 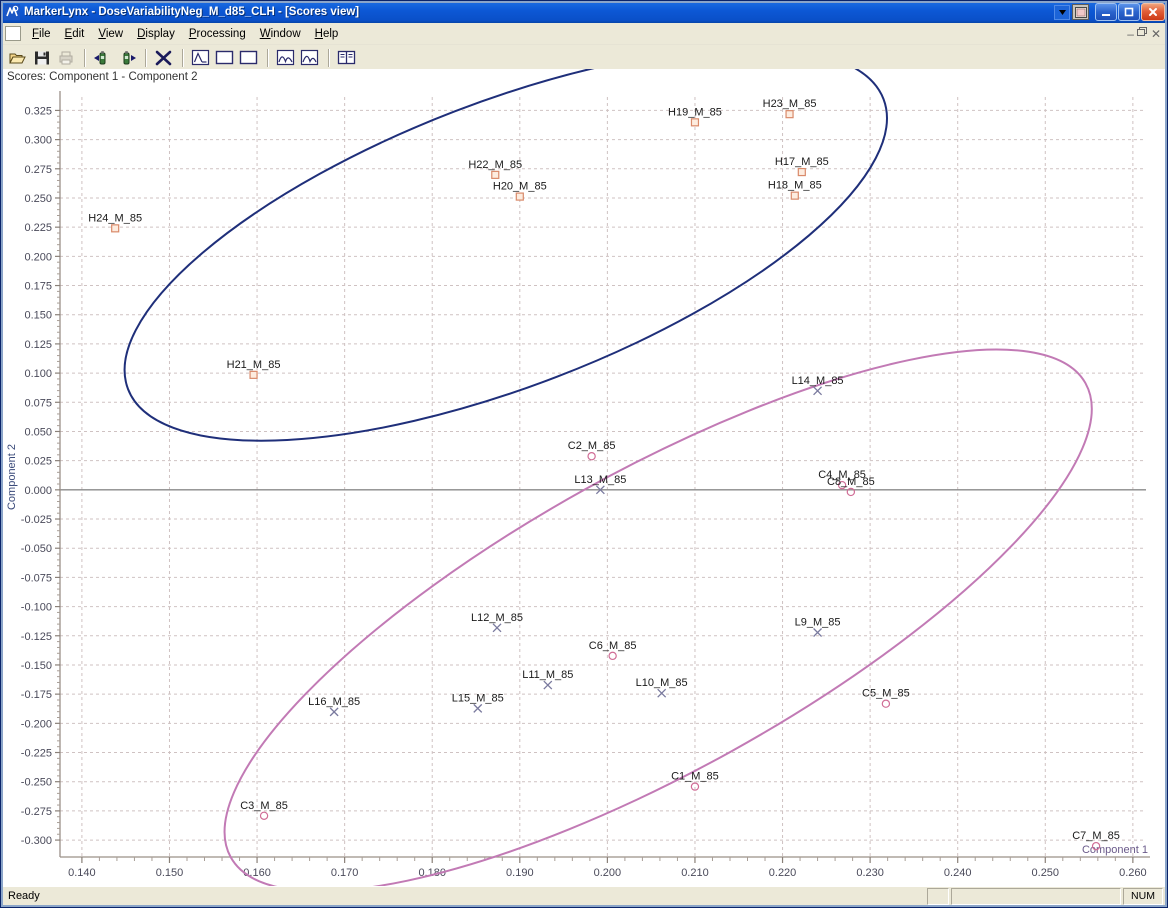 I want to click on y-axis-tick-label: 0.125, so click(x=38, y=345).